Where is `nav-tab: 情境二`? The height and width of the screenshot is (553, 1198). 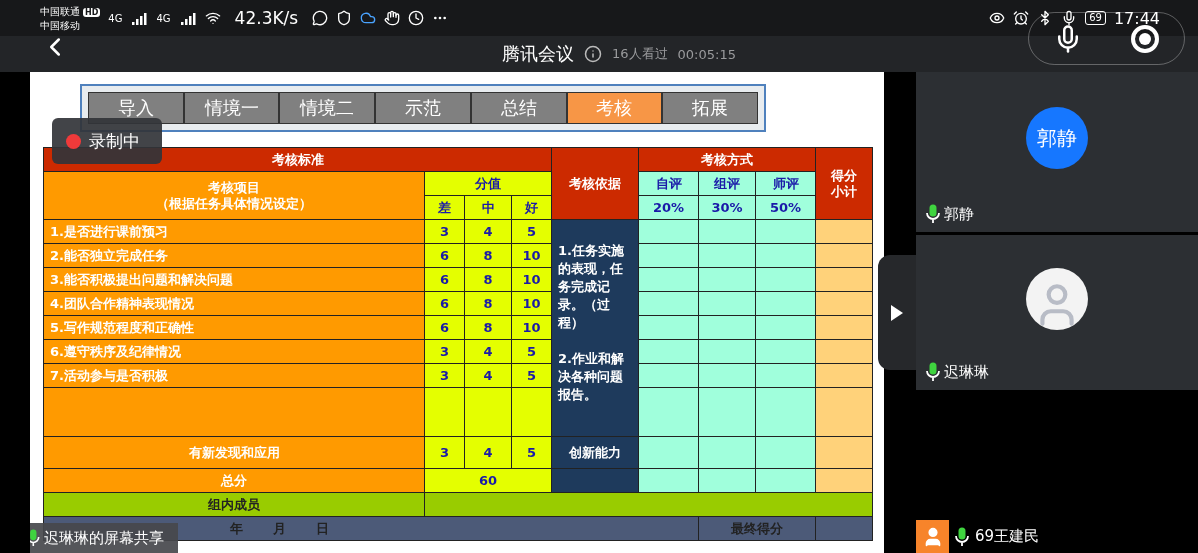
nav-tab: 情境二 is located at coordinates (327, 108).